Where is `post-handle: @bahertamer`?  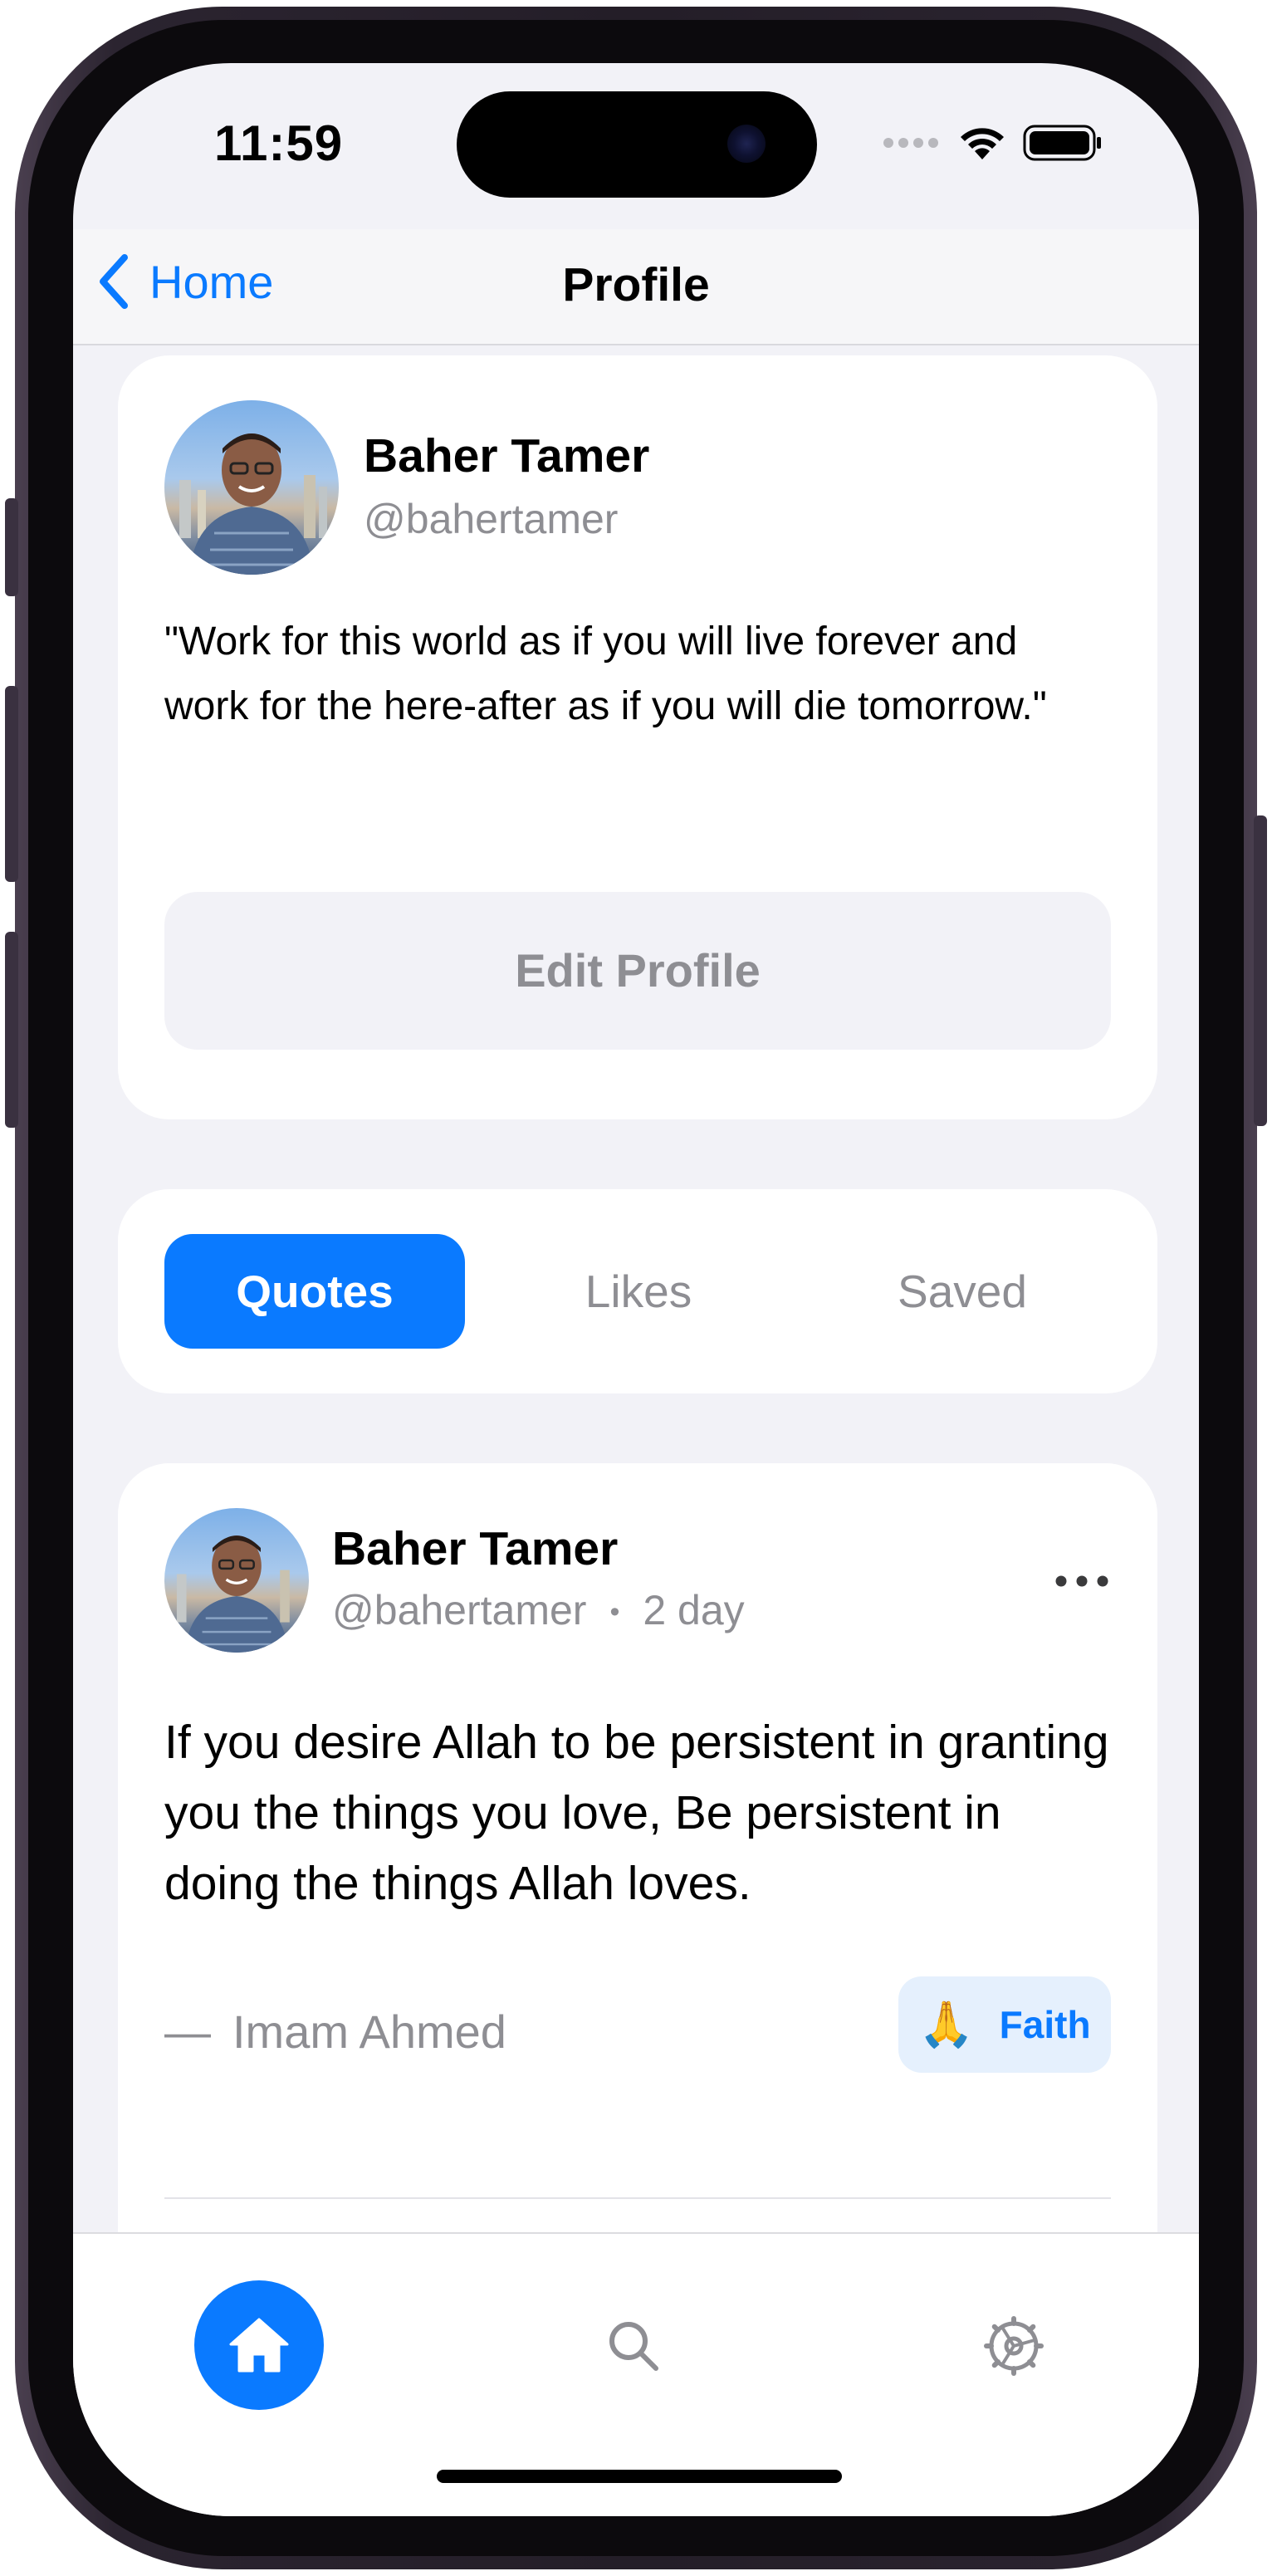
post-handle: @bahertamer is located at coordinates (460, 1610).